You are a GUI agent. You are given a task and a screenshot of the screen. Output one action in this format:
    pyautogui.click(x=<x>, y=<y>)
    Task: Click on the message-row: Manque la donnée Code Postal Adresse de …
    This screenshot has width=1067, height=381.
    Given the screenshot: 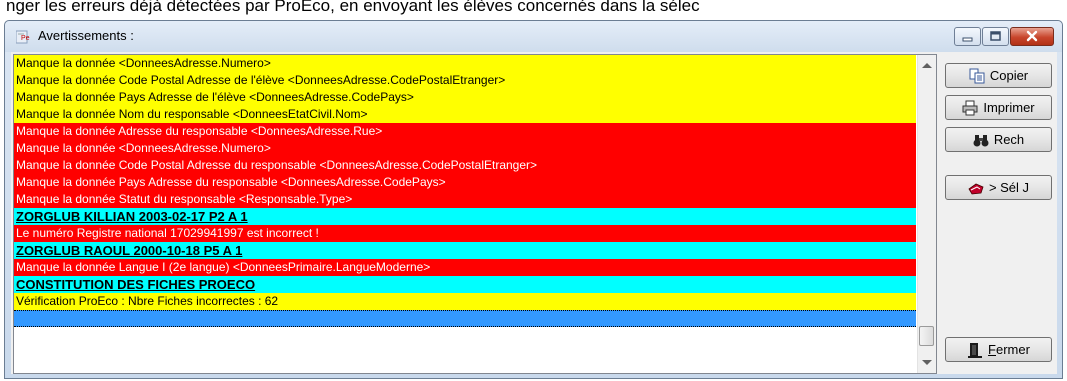 What is the action you would take?
    pyautogui.click(x=465, y=80)
    